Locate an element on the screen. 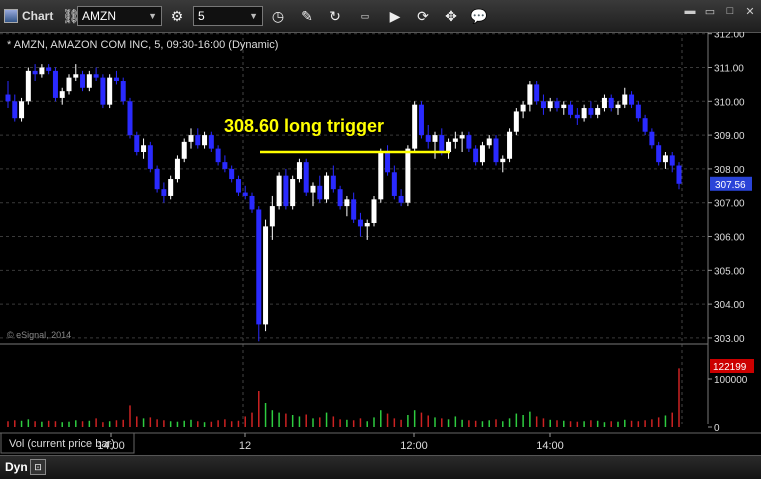 Image resolution: width=761 pixels, height=479 pixels. price-tick-label: 305.00 is located at coordinates (729, 271).